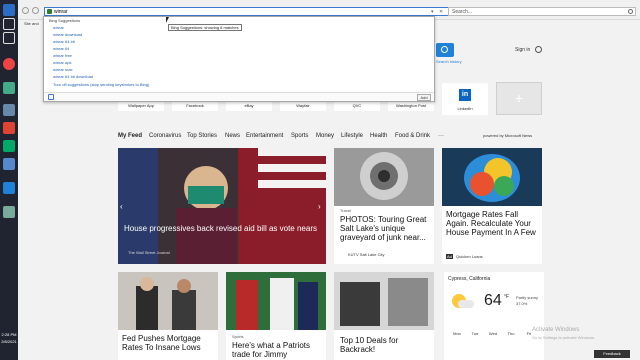 The height and width of the screenshot is (360, 640). I want to click on windows-icon, so click(9, 10).